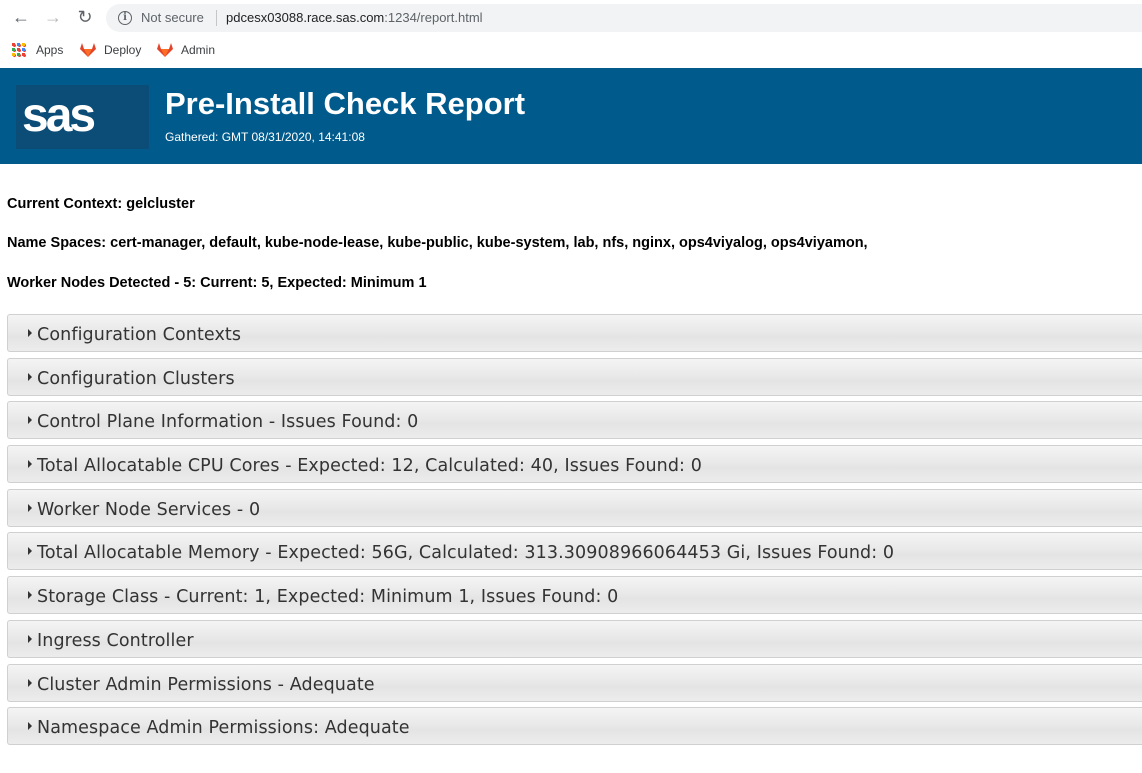  I want to click on back-arrow-icon: ←, so click(21, 17).